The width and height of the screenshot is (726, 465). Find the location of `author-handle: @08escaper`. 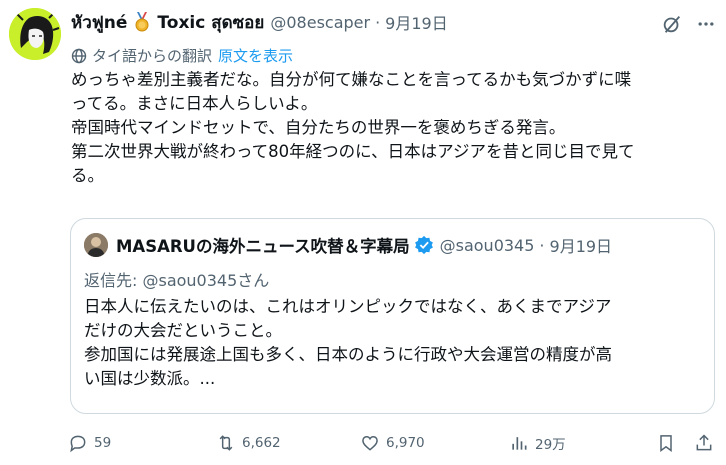

author-handle: @08escaper is located at coordinates (320, 22).